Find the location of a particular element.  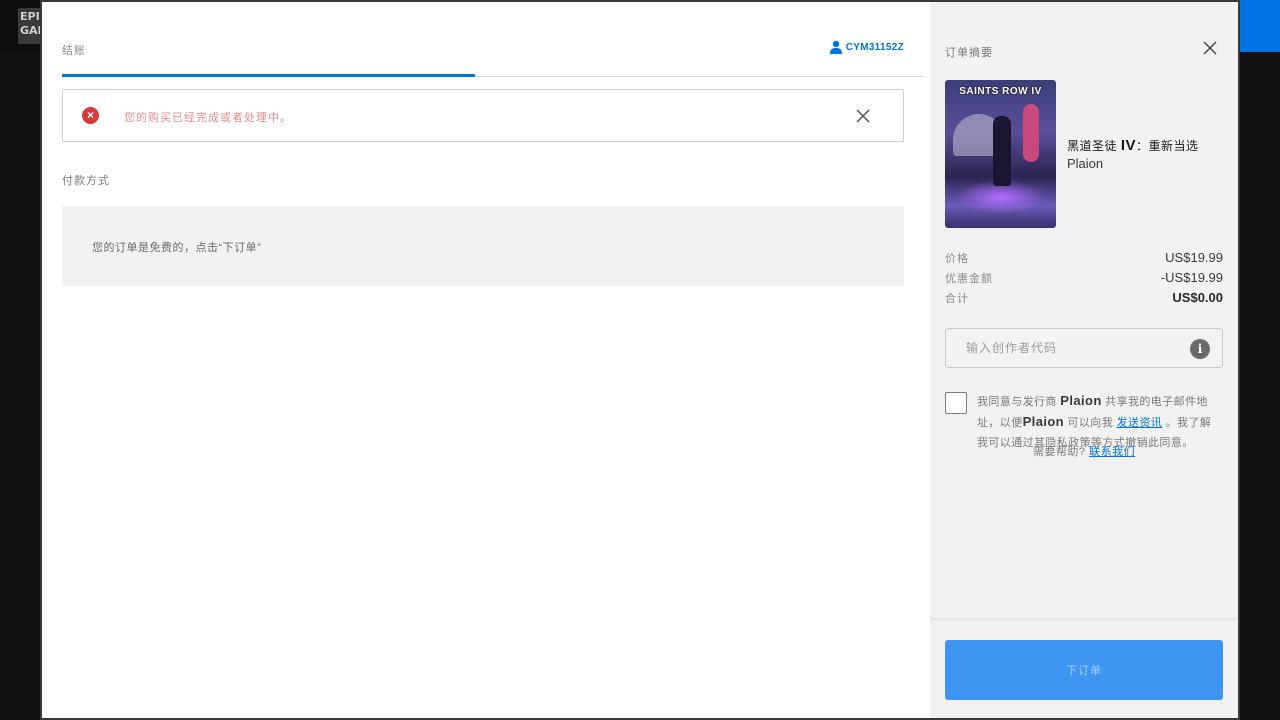

error-alert: × 您的购买已经完成或者处理中。 is located at coordinates (483, 115).